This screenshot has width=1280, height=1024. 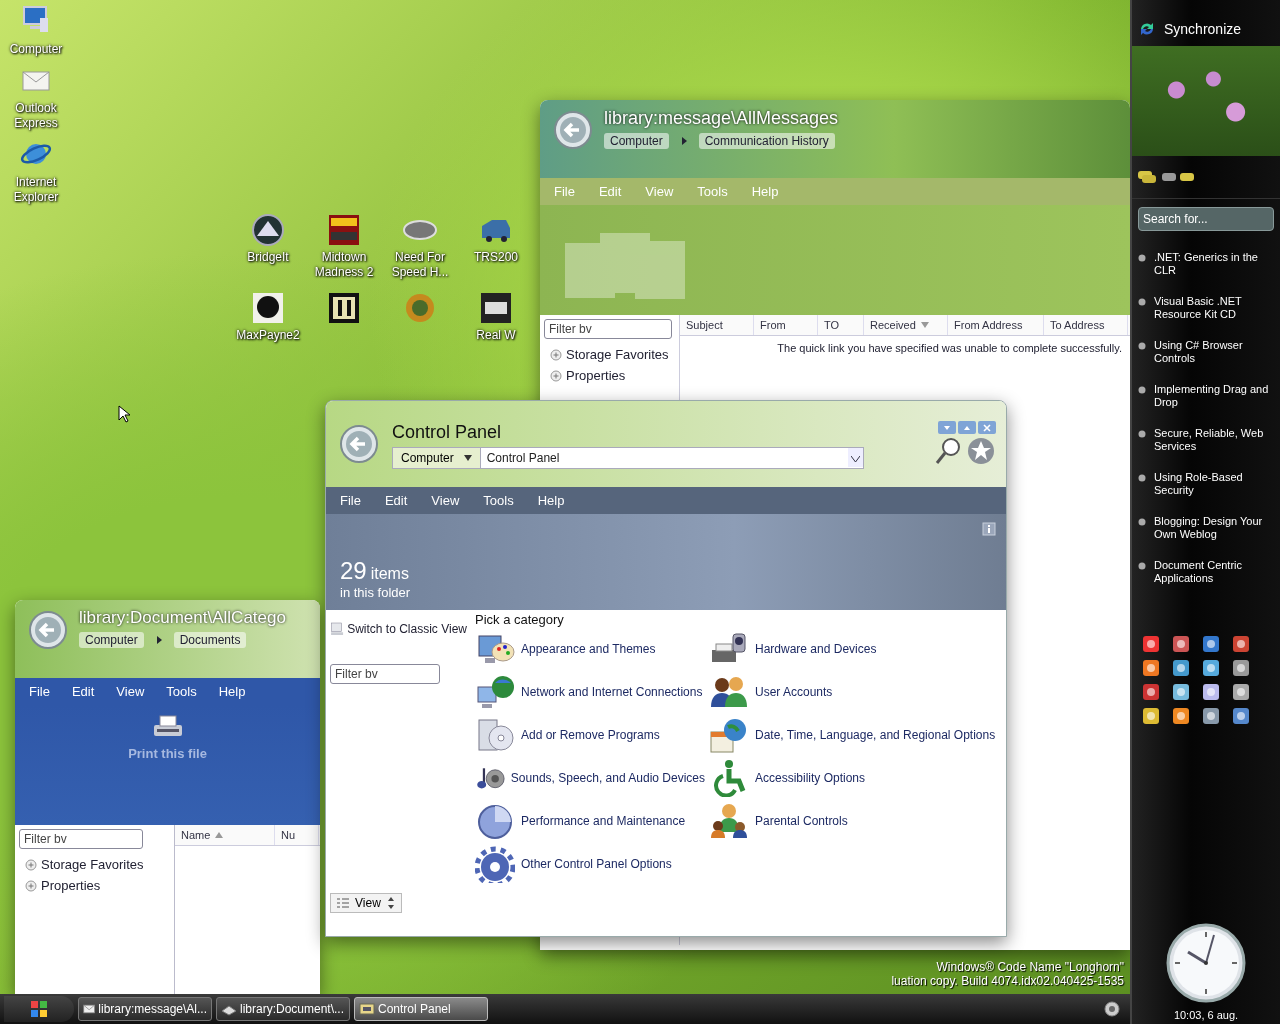 I want to click on category-link: Performance and Maintenance, so click(x=603, y=820).